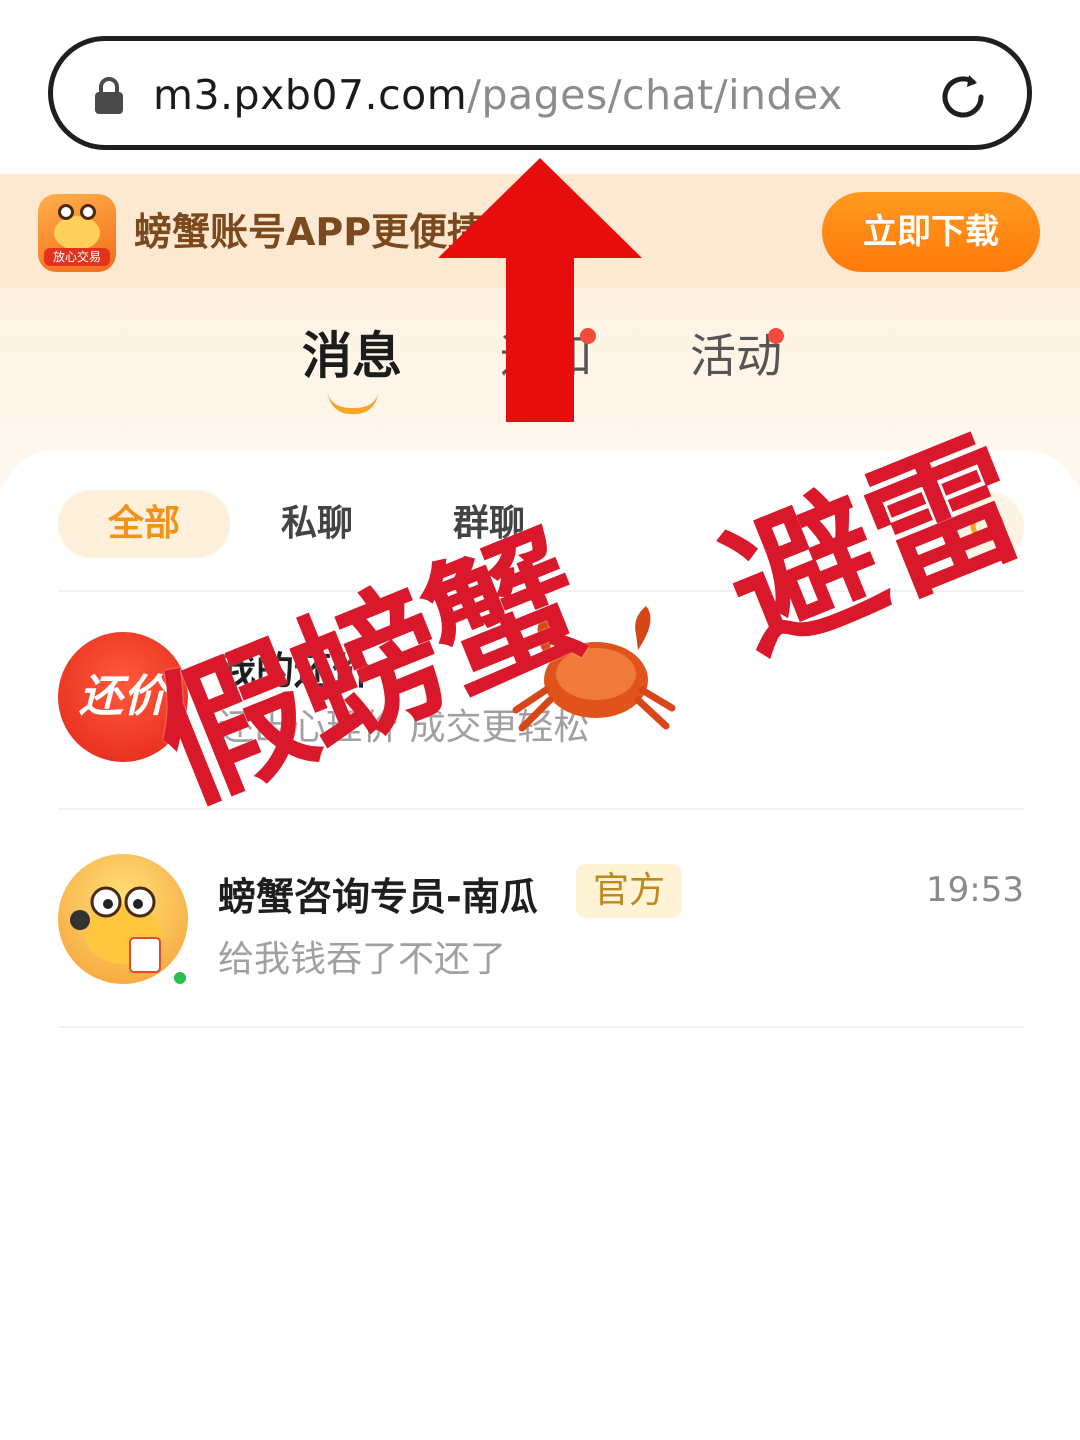  What do you see at coordinates (931, 232) in the screenshot?
I see `download-now-button: 立即下载` at bounding box center [931, 232].